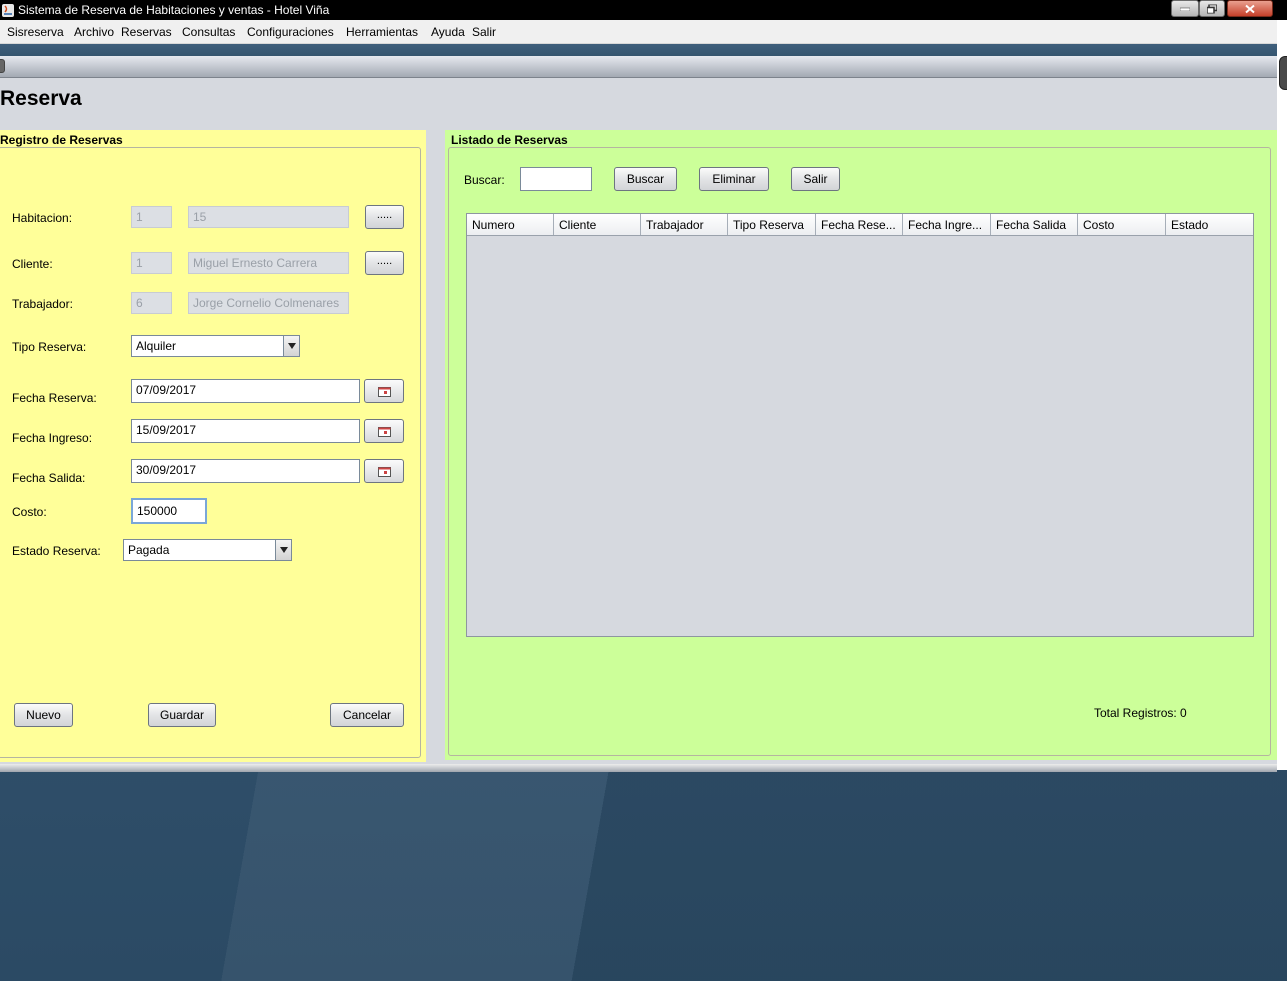  Describe the element at coordinates (182, 715) in the screenshot. I see `guardar-button: Guardar` at that location.